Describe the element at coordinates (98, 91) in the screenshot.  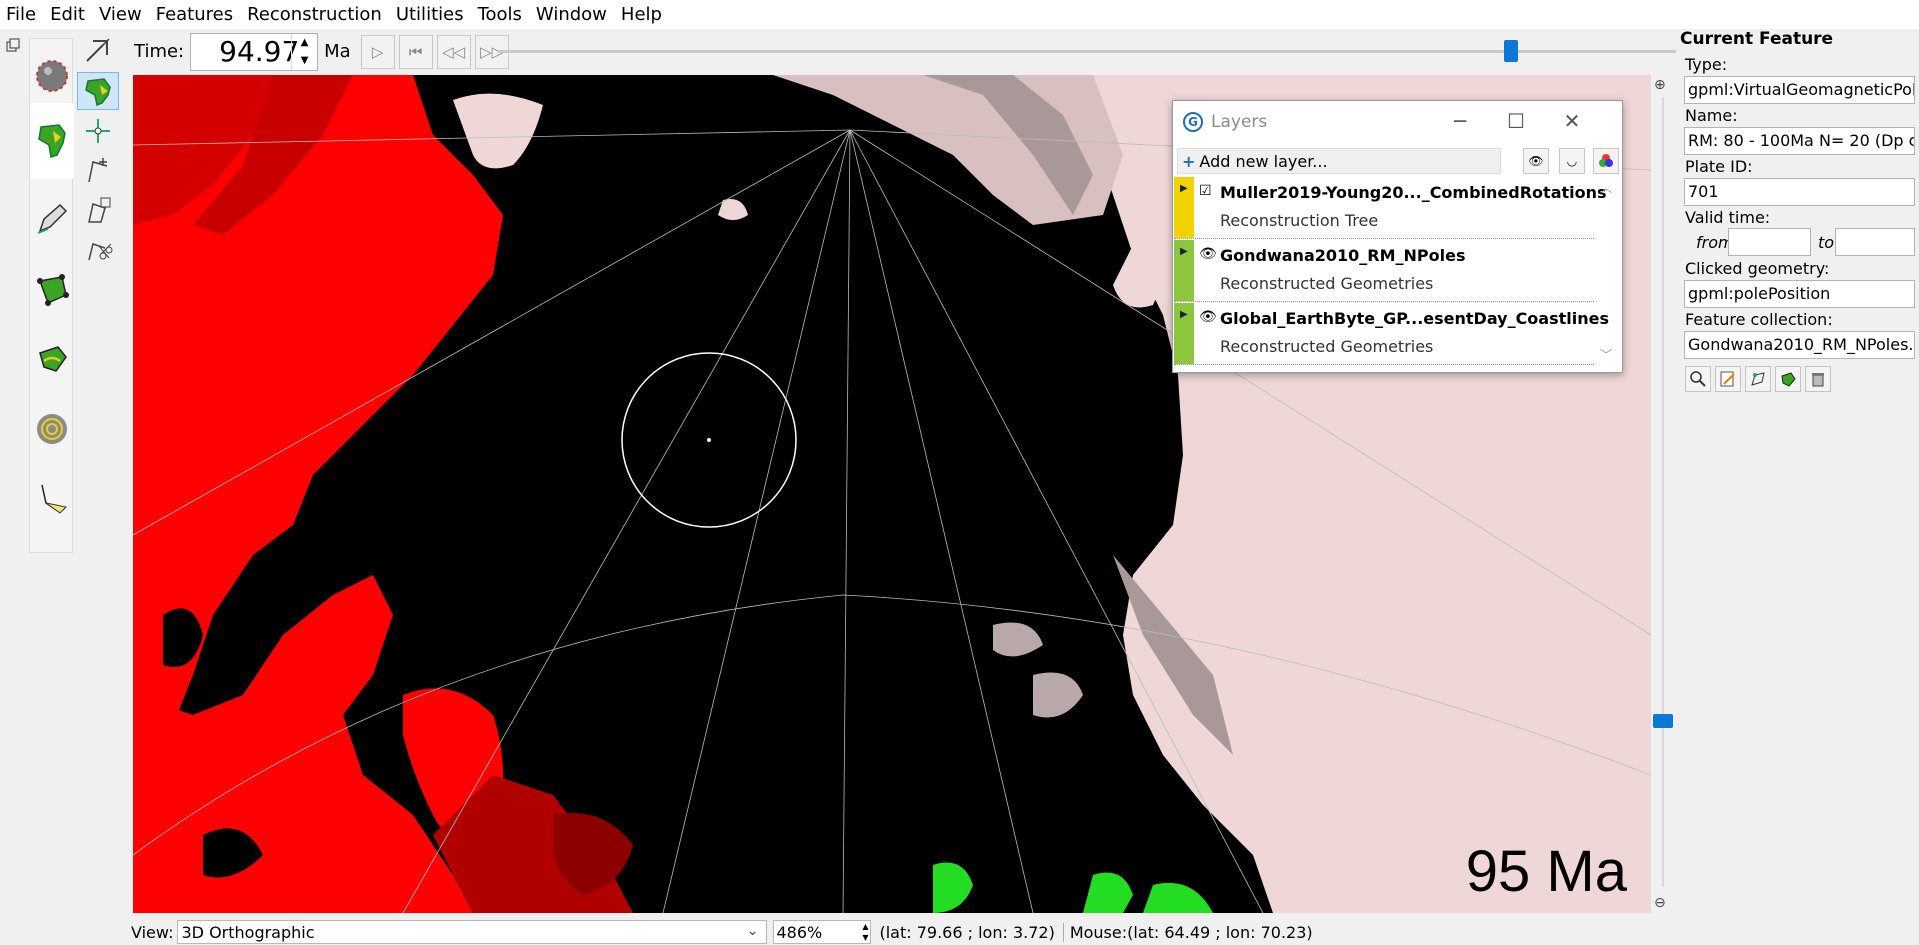
I see `choose-feature-tool` at that location.